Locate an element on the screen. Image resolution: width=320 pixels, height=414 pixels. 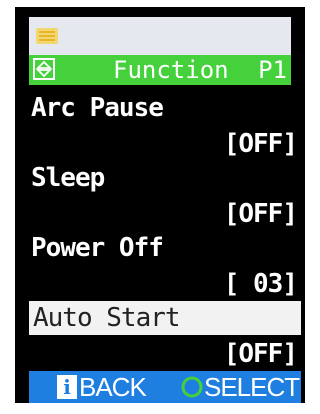
status-bar is located at coordinates (160, 36).